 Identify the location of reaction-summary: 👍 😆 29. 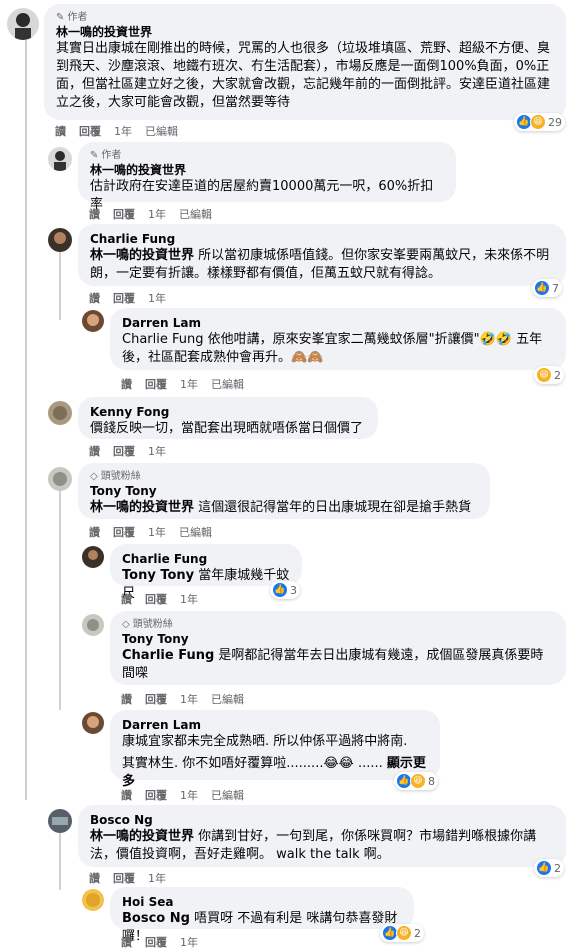
(539, 122).